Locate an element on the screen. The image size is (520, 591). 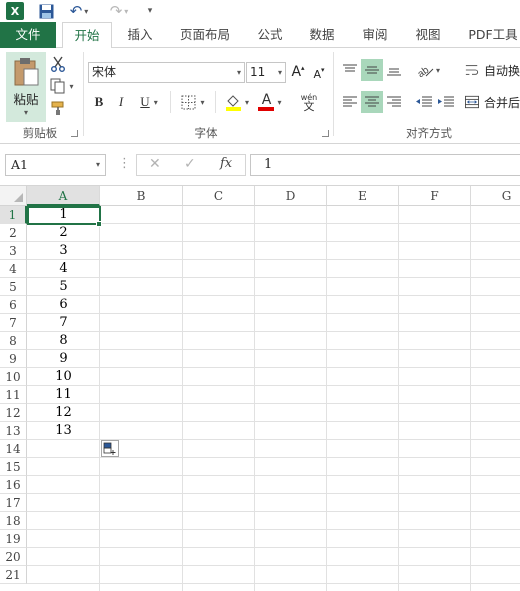
save-icon is located at coordinates (46, 11).